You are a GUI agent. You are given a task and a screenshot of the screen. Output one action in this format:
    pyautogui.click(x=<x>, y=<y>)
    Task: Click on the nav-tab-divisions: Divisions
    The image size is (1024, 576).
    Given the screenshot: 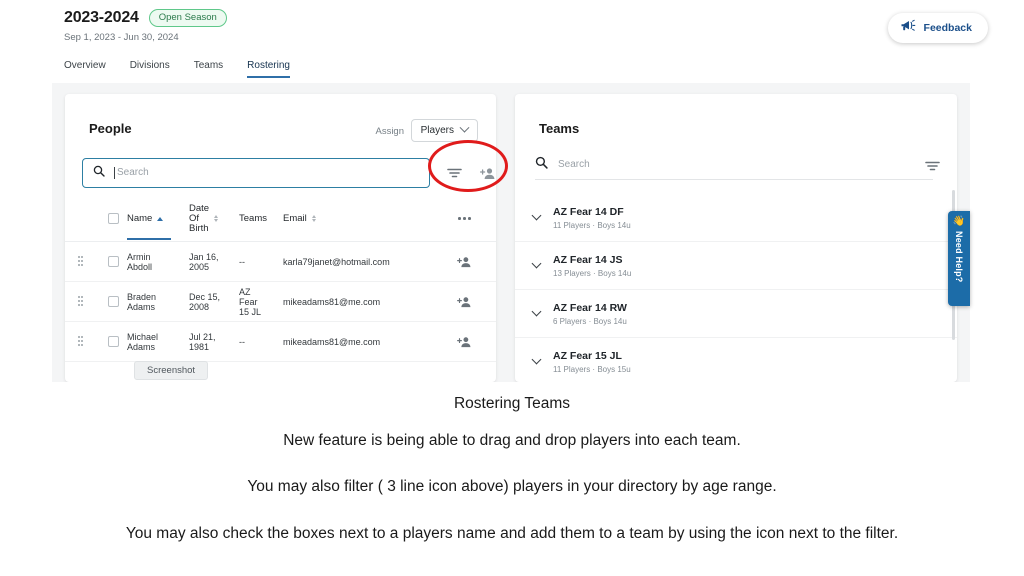 What is the action you would take?
    pyautogui.click(x=150, y=69)
    